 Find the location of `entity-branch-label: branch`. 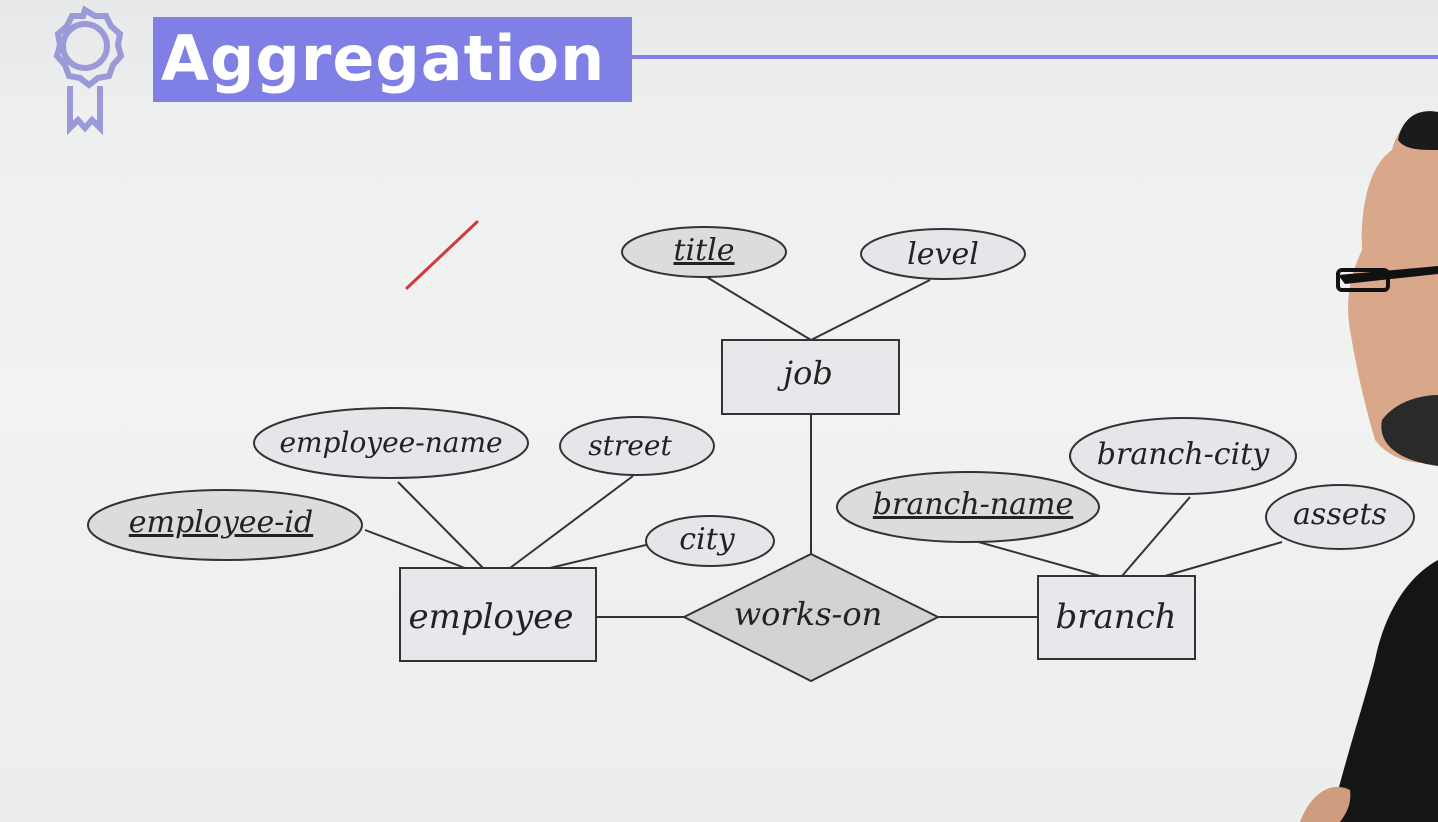

entity-branch-label: branch is located at coordinates (1115, 617).